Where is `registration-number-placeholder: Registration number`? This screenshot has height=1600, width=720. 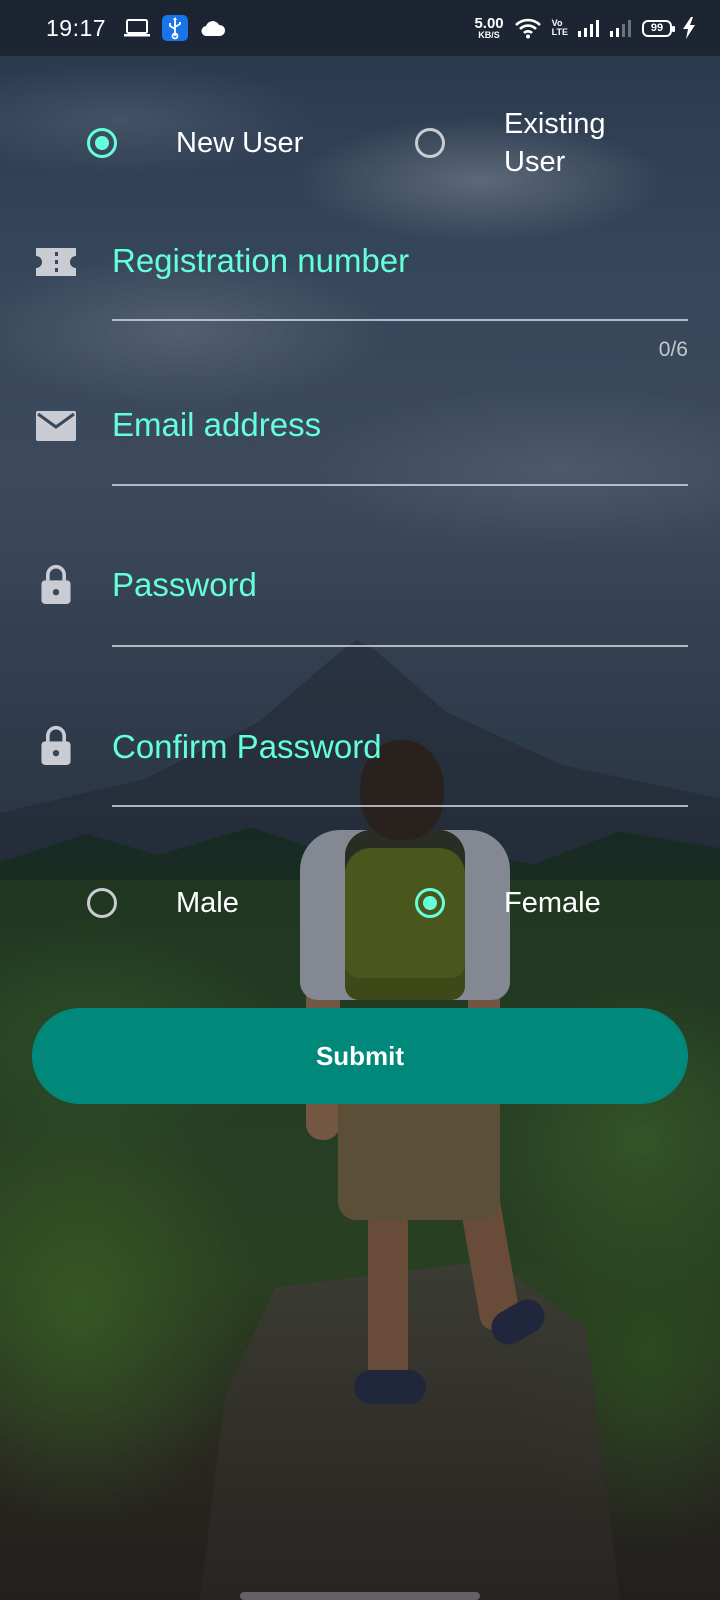 registration-number-placeholder: Registration number is located at coordinates (261, 260).